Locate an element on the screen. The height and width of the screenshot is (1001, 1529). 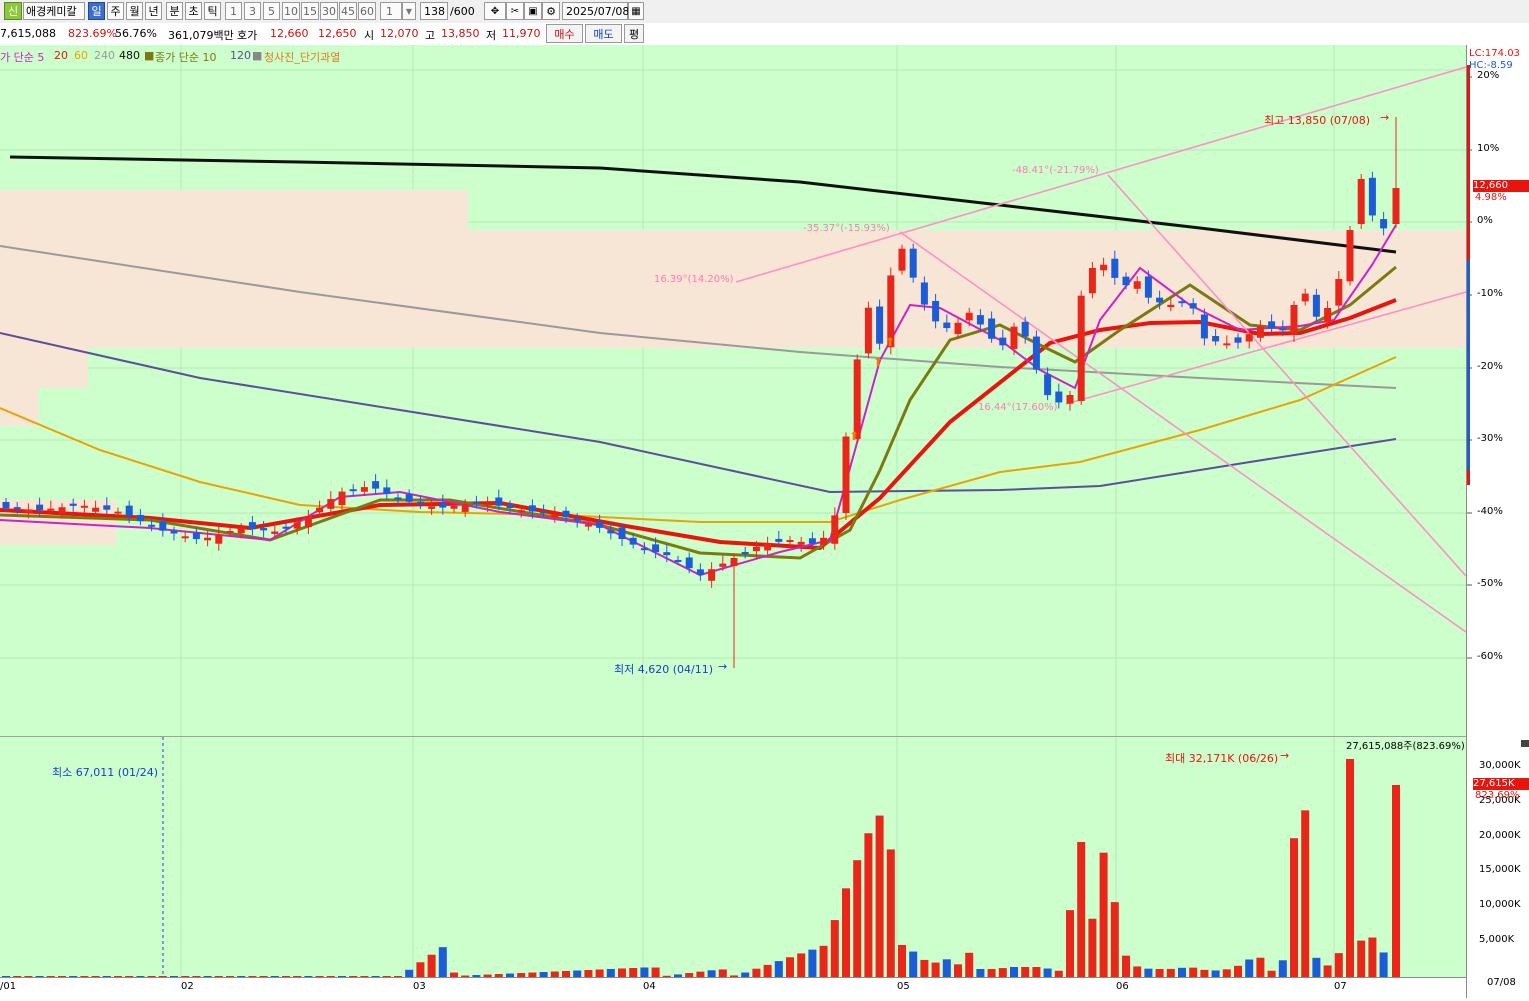
sell-button: 매도 is located at coordinates (603, 33).